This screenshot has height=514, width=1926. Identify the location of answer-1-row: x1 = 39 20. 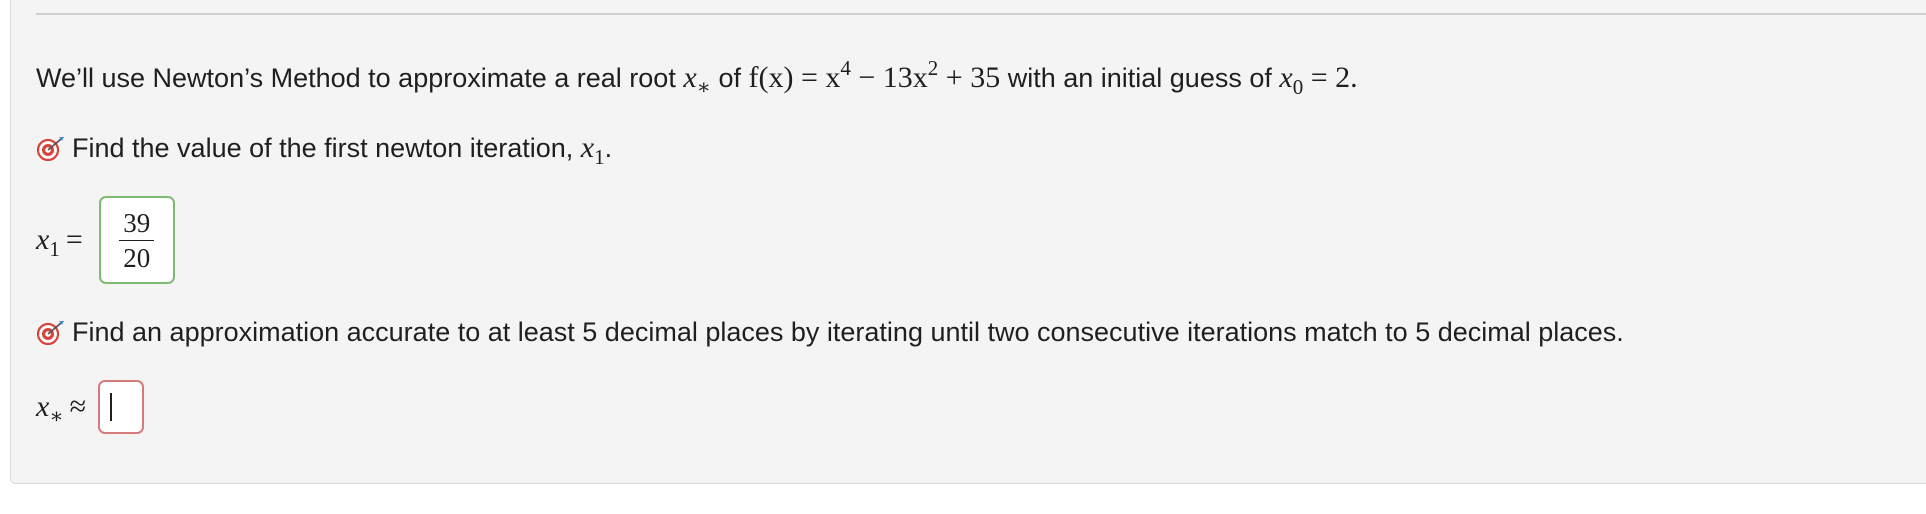
(105, 240).